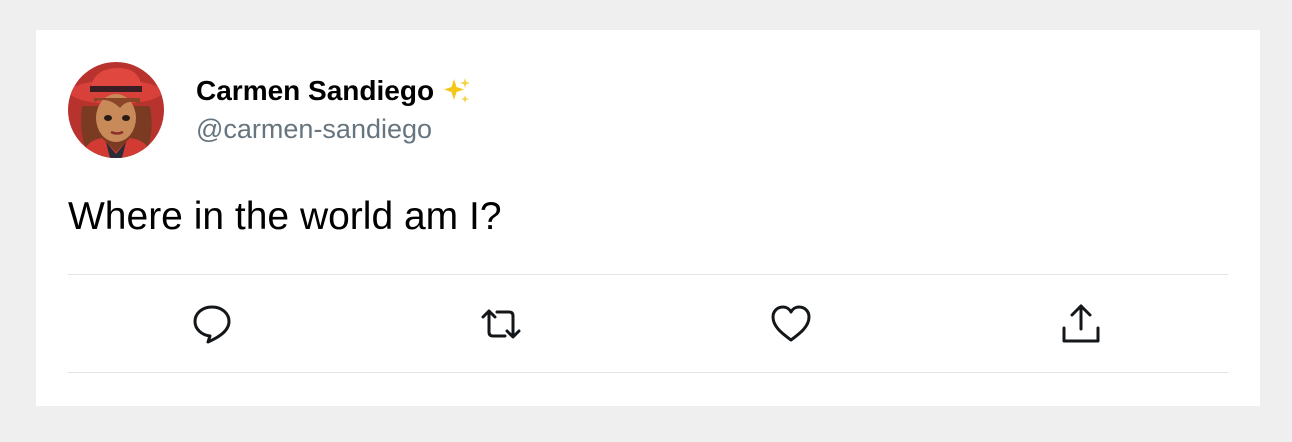 Image resolution: width=1292 pixels, height=442 pixels. I want to click on retweet-icon, so click(501, 324).